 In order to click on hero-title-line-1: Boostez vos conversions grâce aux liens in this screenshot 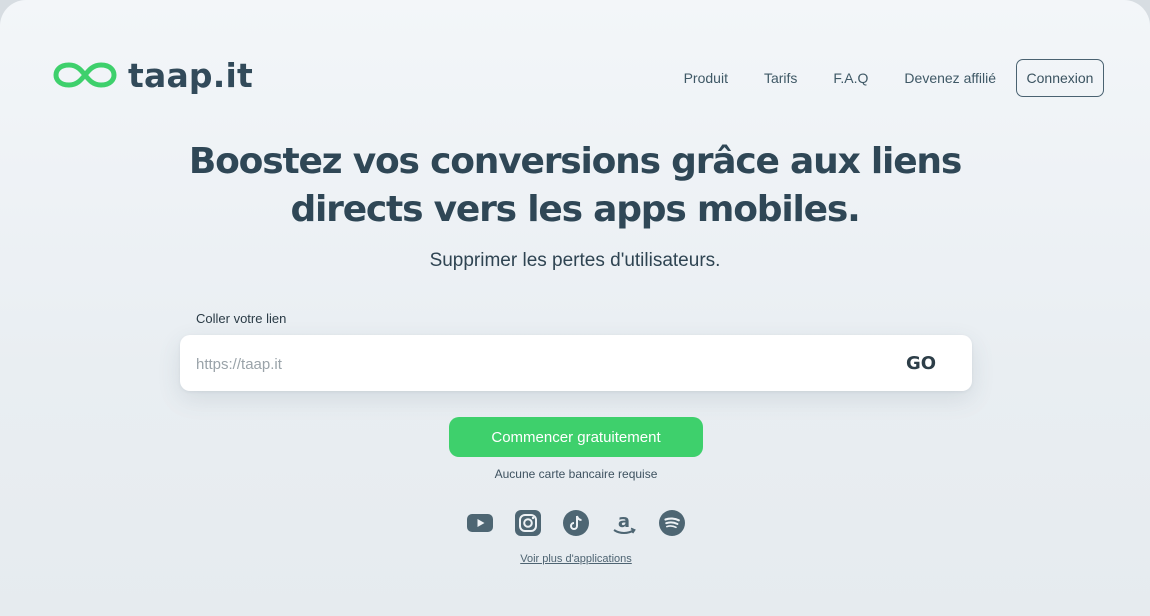, I will do `click(575, 161)`.